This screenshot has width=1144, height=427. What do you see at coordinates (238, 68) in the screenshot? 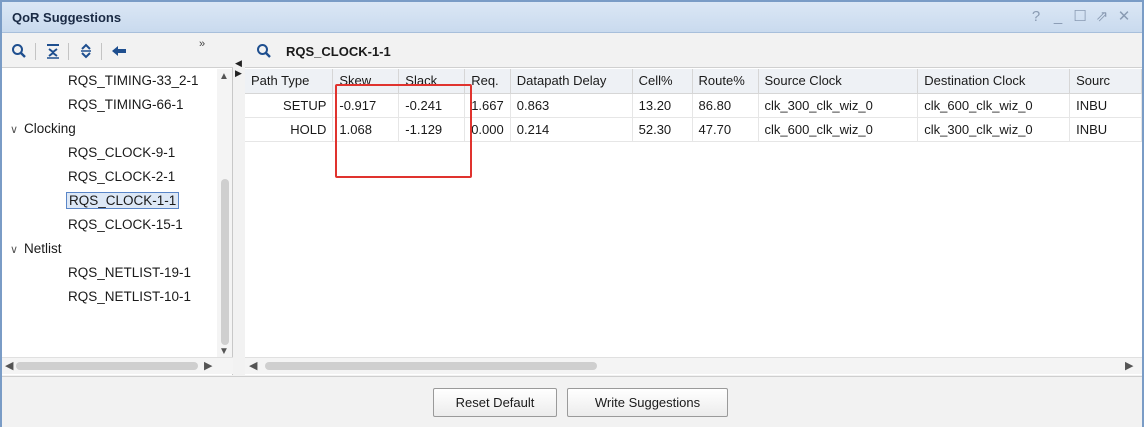
I see `pane-splitter: ◀ ▶` at bounding box center [238, 68].